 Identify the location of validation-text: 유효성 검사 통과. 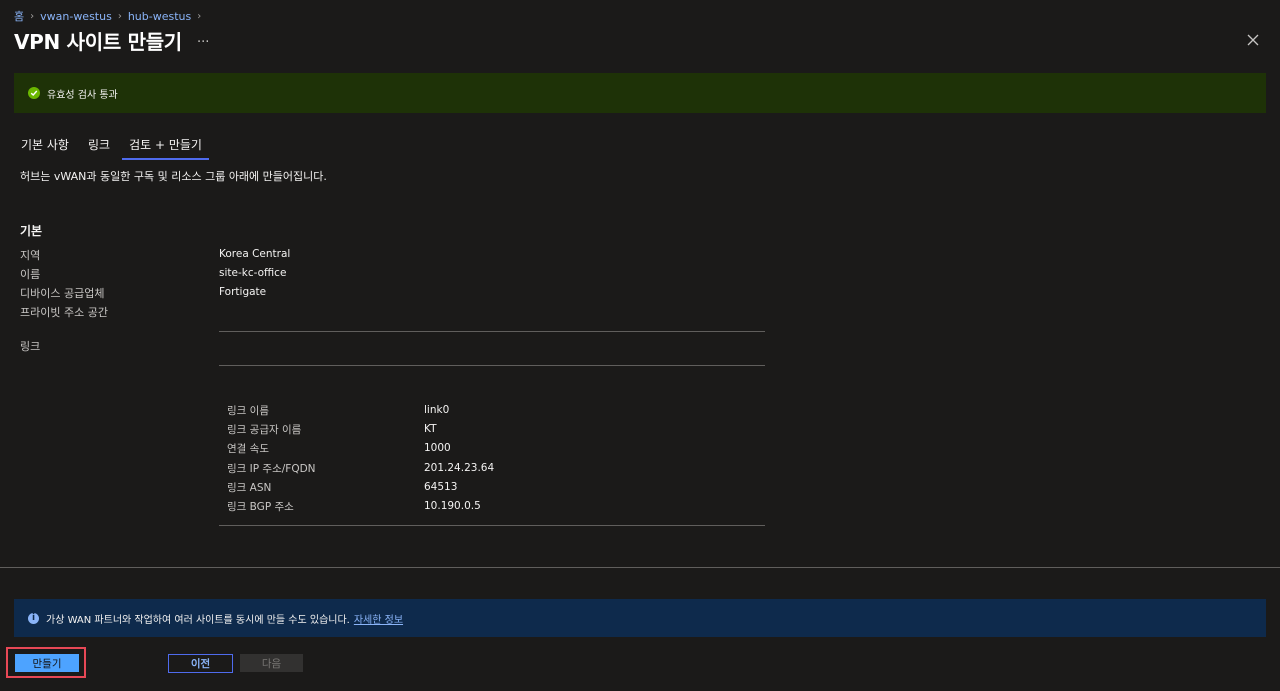
(82, 95).